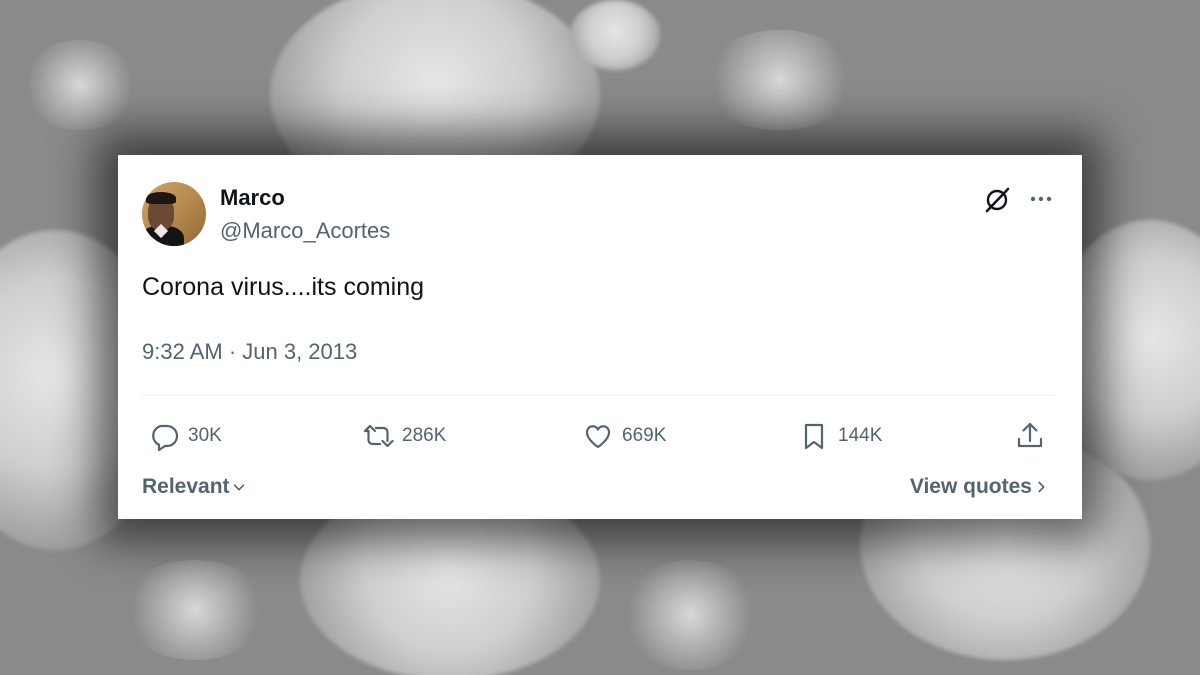 This screenshot has width=1200, height=675. I want to click on sort-dropdown: Relevant, so click(195, 487).